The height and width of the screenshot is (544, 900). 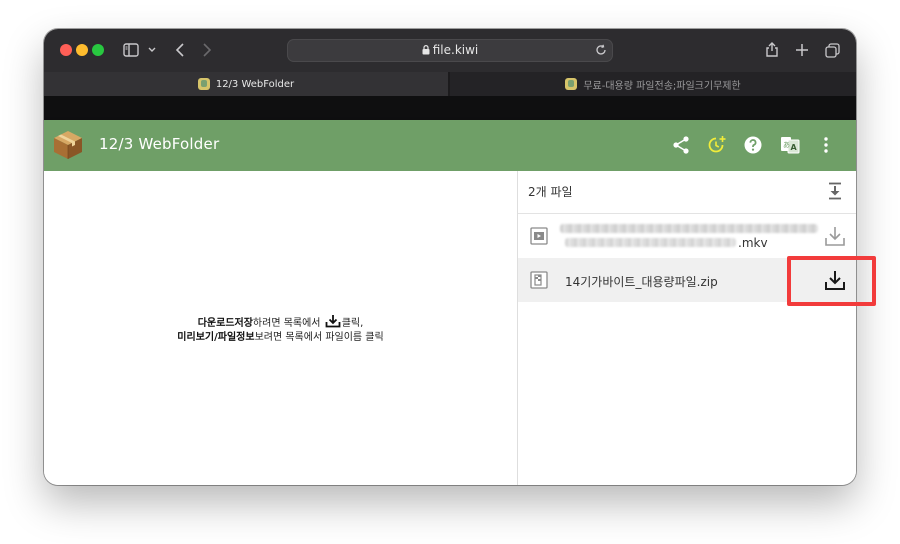 I want to click on file-count-label: 2개 파일, so click(x=550, y=192).